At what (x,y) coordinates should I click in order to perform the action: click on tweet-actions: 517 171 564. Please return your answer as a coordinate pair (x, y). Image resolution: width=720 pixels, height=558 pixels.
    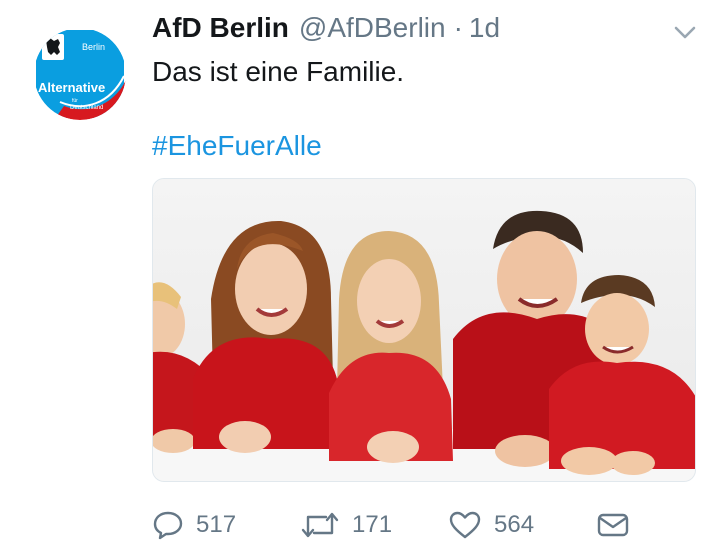
    Looking at the image, I should click on (426, 525).